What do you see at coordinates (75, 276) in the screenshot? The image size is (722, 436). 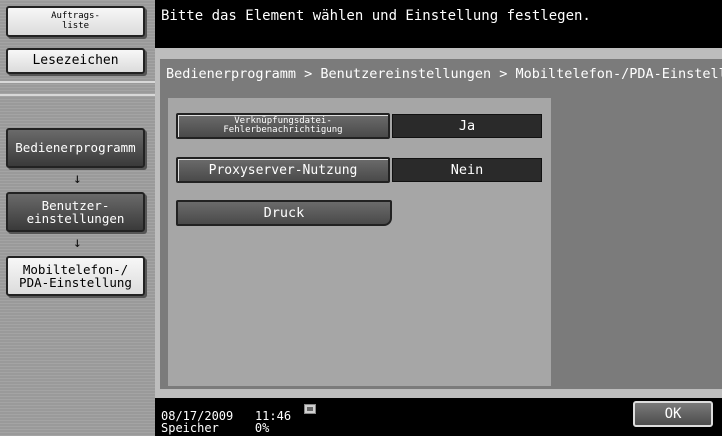 I see `breadcrumb-item-mobiltelefon-pda: Mobiltelefon-/ PDA-Einstellung` at bounding box center [75, 276].